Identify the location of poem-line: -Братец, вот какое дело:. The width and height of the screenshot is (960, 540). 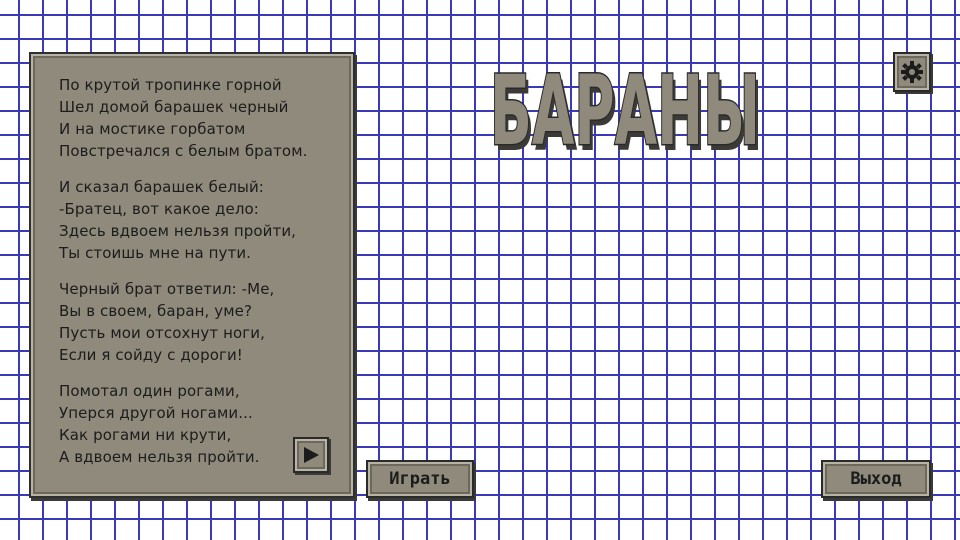
(159, 209).